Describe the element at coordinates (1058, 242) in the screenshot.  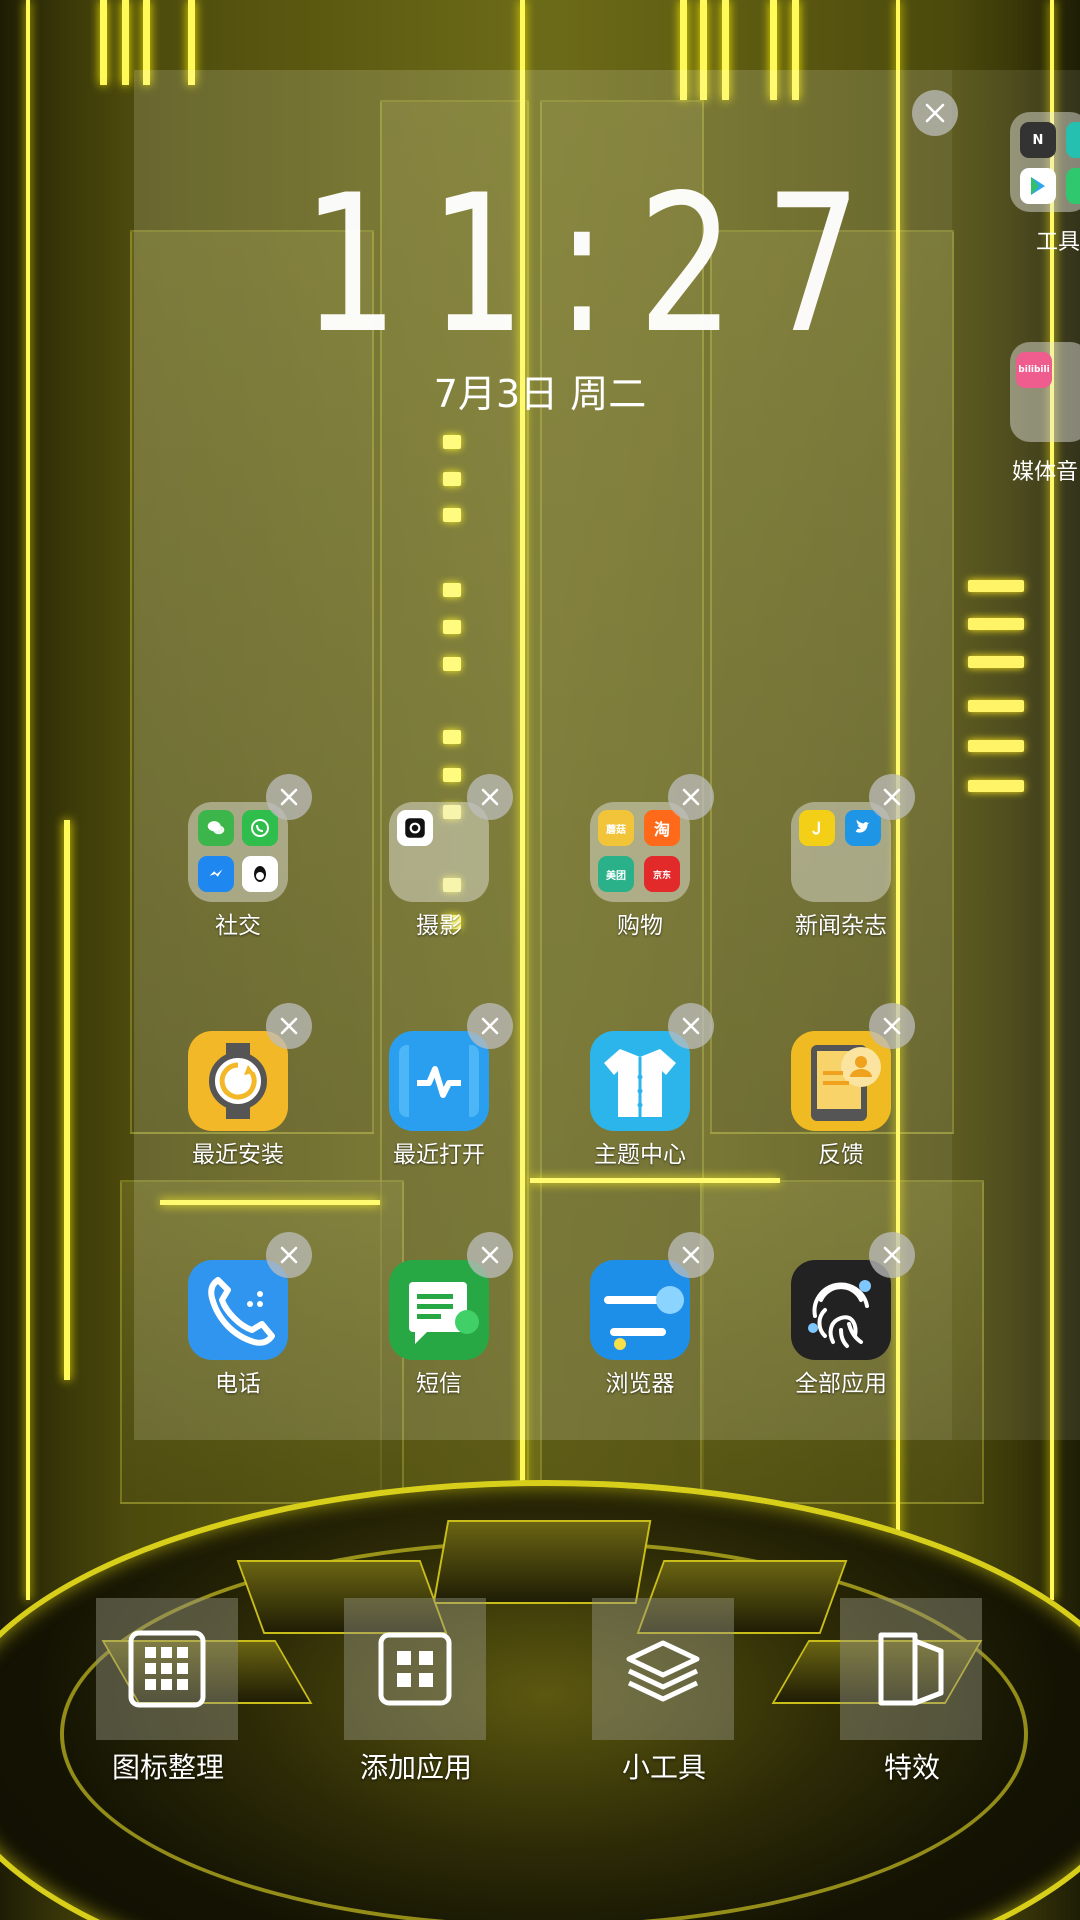
I see `side-folder-label: 工具` at that location.